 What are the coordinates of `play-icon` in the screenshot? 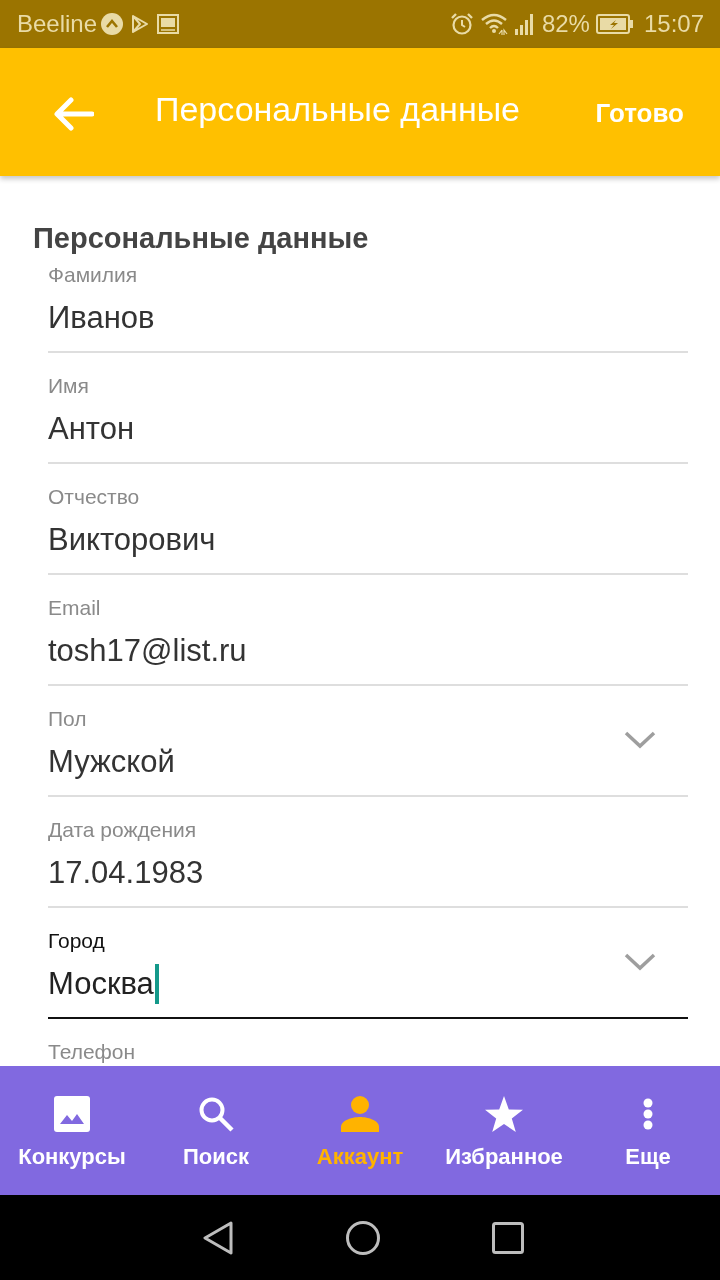 It's located at (140, 24).